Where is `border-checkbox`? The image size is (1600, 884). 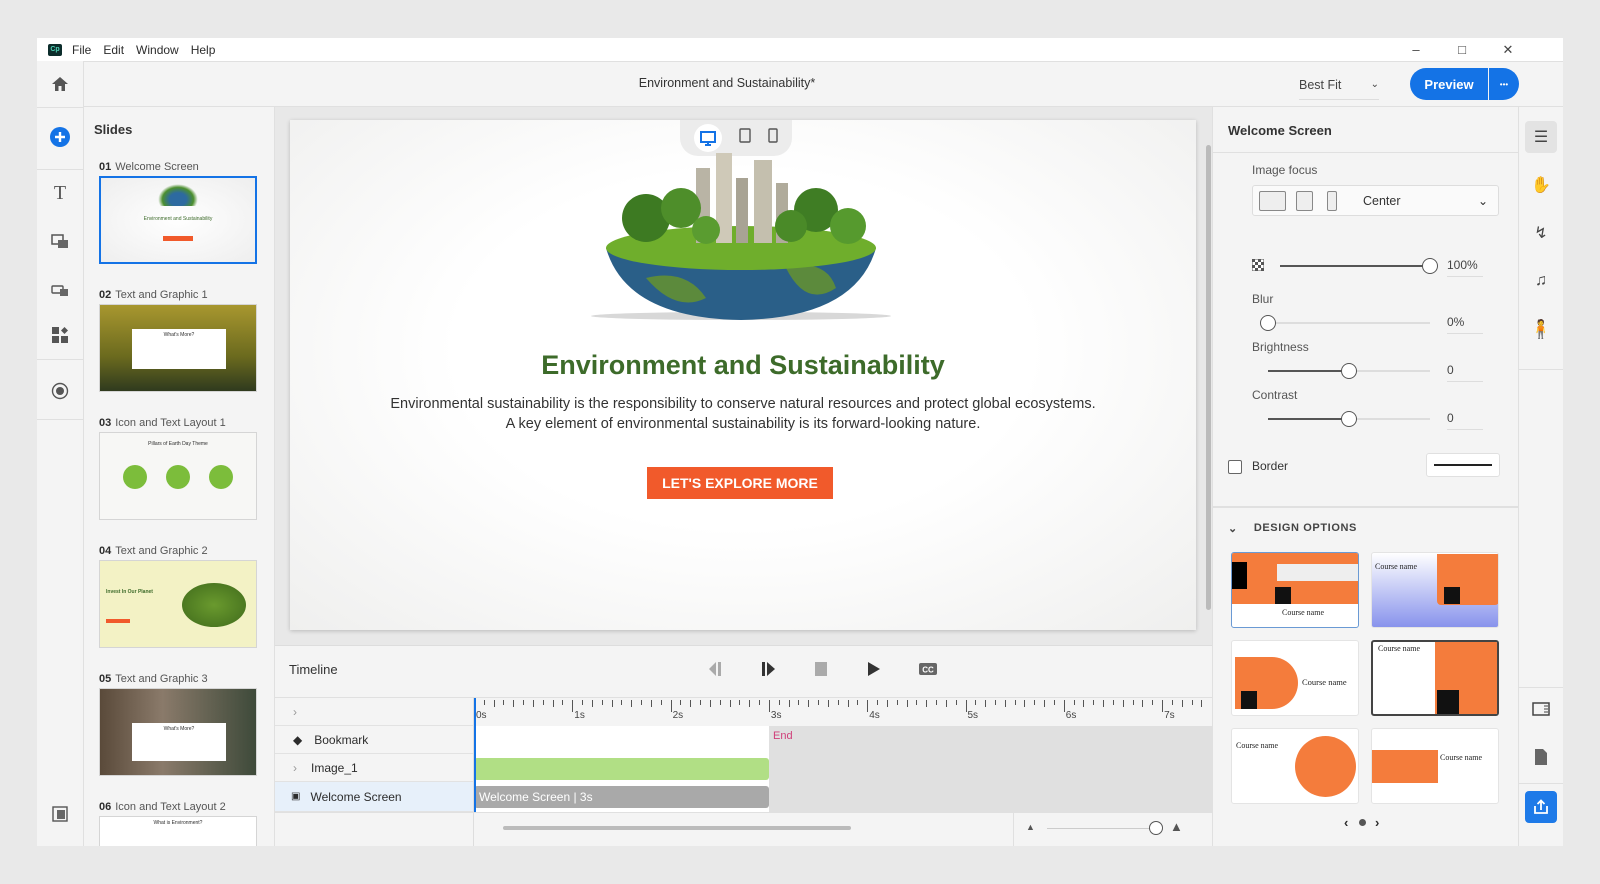 border-checkbox is located at coordinates (1235, 467).